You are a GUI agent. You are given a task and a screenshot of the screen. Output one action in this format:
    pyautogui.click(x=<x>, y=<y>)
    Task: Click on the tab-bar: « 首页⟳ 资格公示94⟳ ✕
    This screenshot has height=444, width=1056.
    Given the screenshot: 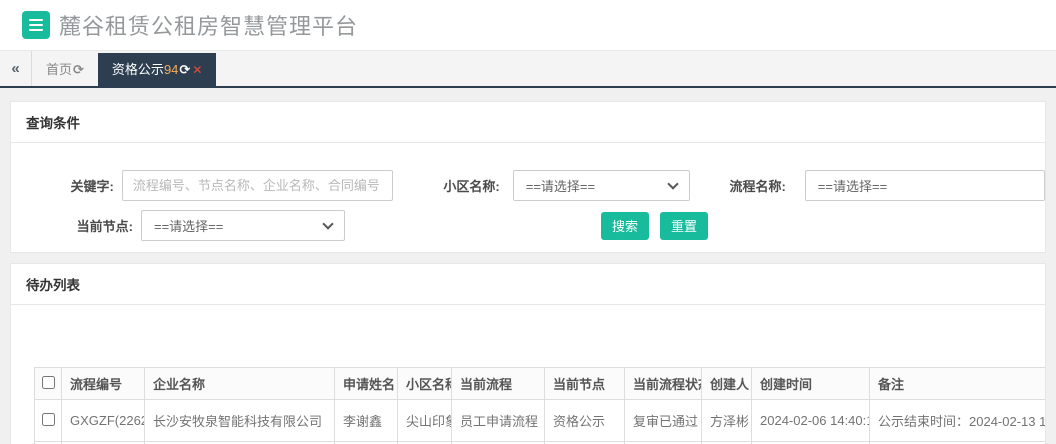 What is the action you would take?
    pyautogui.click(x=528, y=69)
    